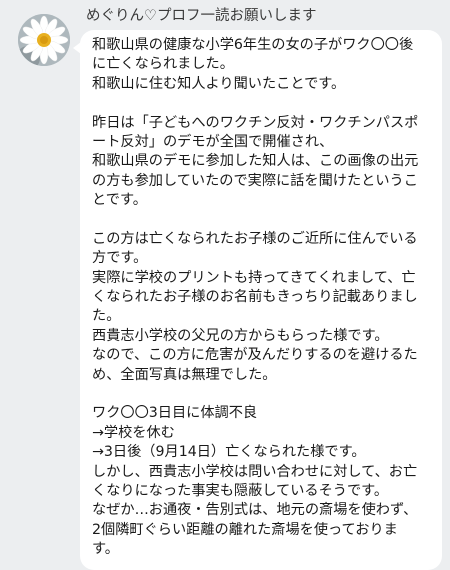 The width and height of the screenshot is (450, 570). What do you see at coordinates (255, 161) in the screenshot?
I see `message-line: 和歌山県のデモに参加した知人は、この画像の出元` at bounding box center [255, 161].